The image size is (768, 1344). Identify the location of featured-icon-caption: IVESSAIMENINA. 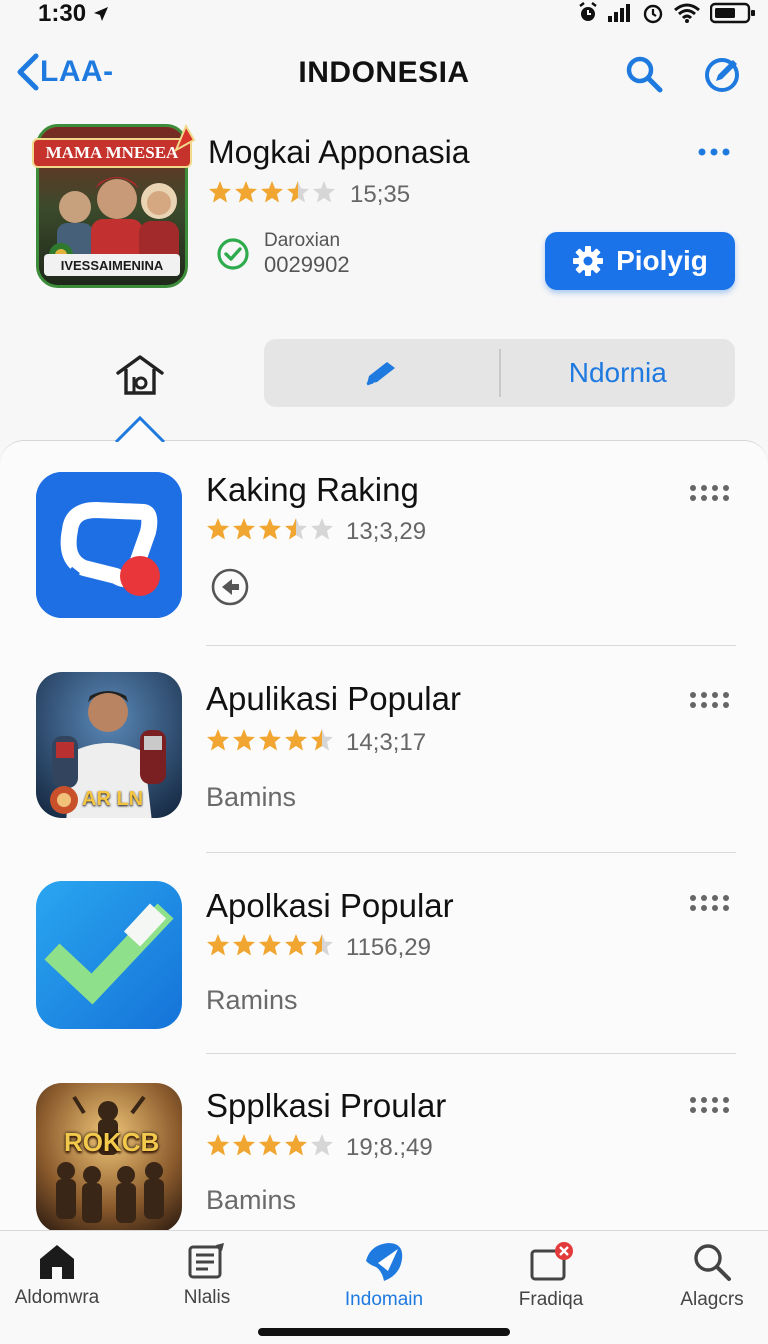
(112, 265).